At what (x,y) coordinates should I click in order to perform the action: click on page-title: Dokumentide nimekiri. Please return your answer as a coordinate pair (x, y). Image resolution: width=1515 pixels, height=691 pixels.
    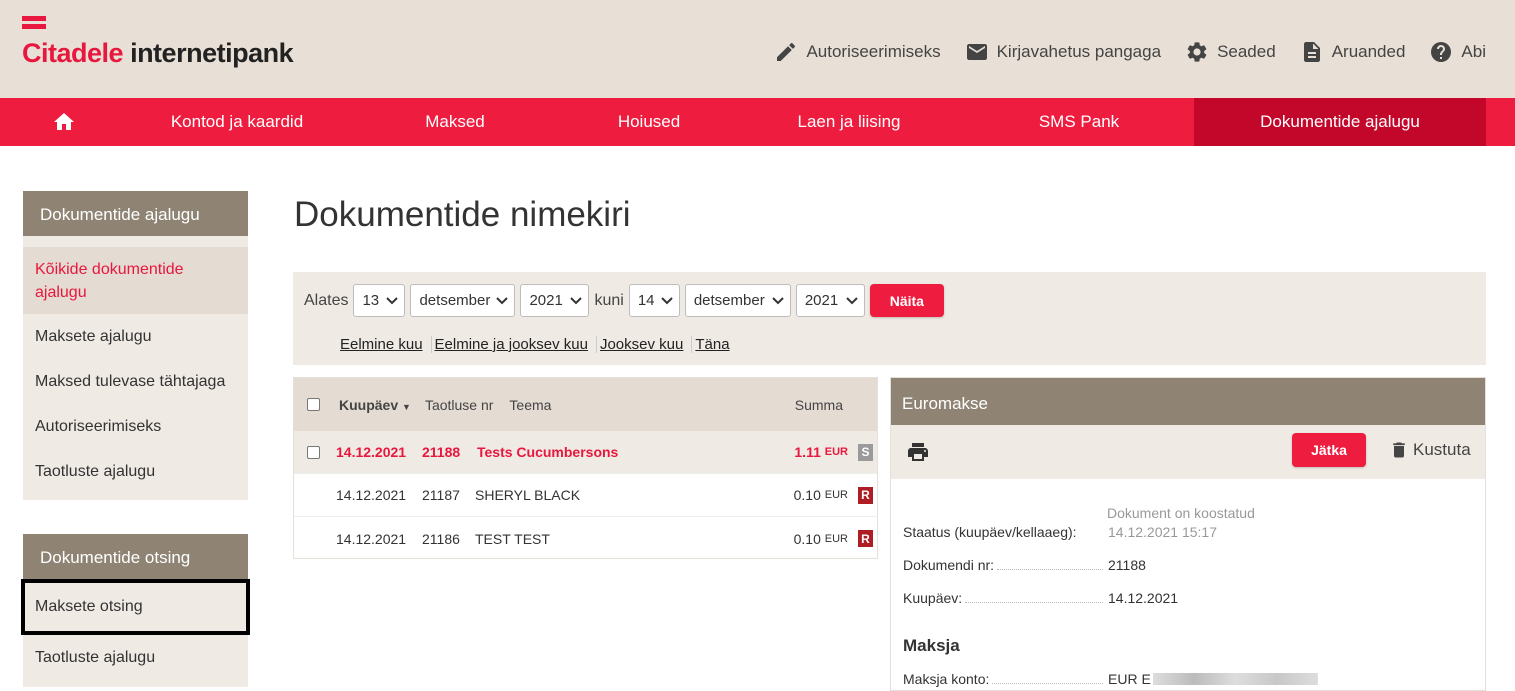
    Looking at the image, I should click on (462, 214).